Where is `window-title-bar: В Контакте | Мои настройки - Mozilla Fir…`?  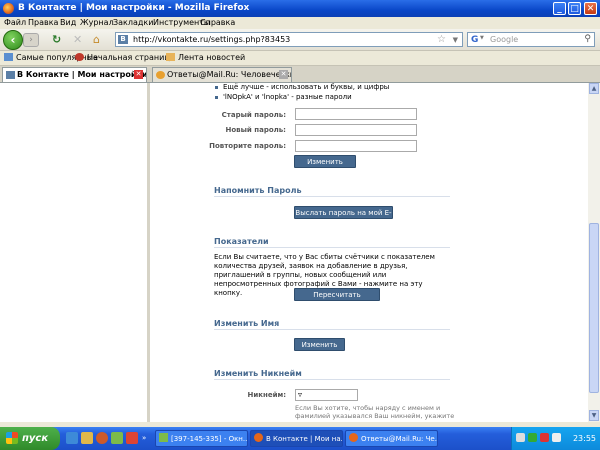
window-title-bar: В Контакте | Мои настройки - Mozilla Fir… is located at coordinates (300, 8).